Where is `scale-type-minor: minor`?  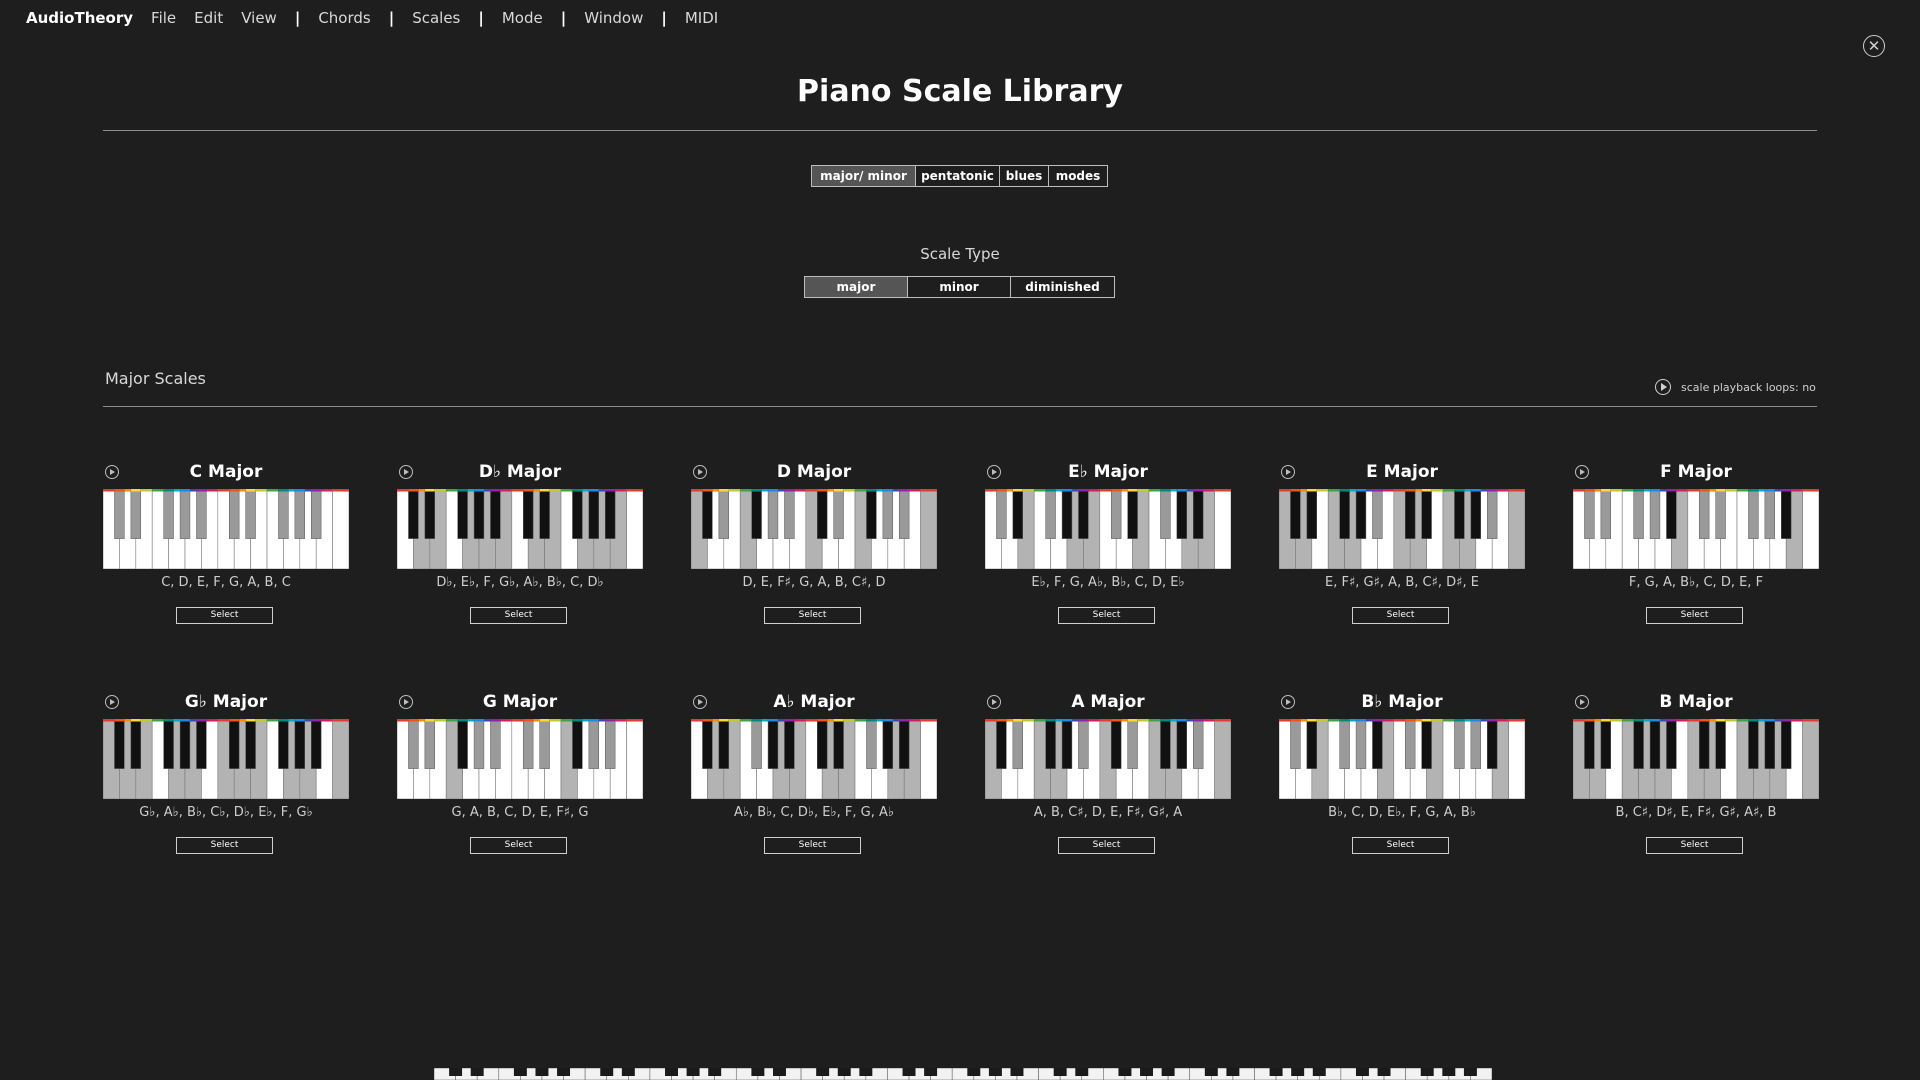 scale-type-minor: minor is located at coordinates (959, 287).